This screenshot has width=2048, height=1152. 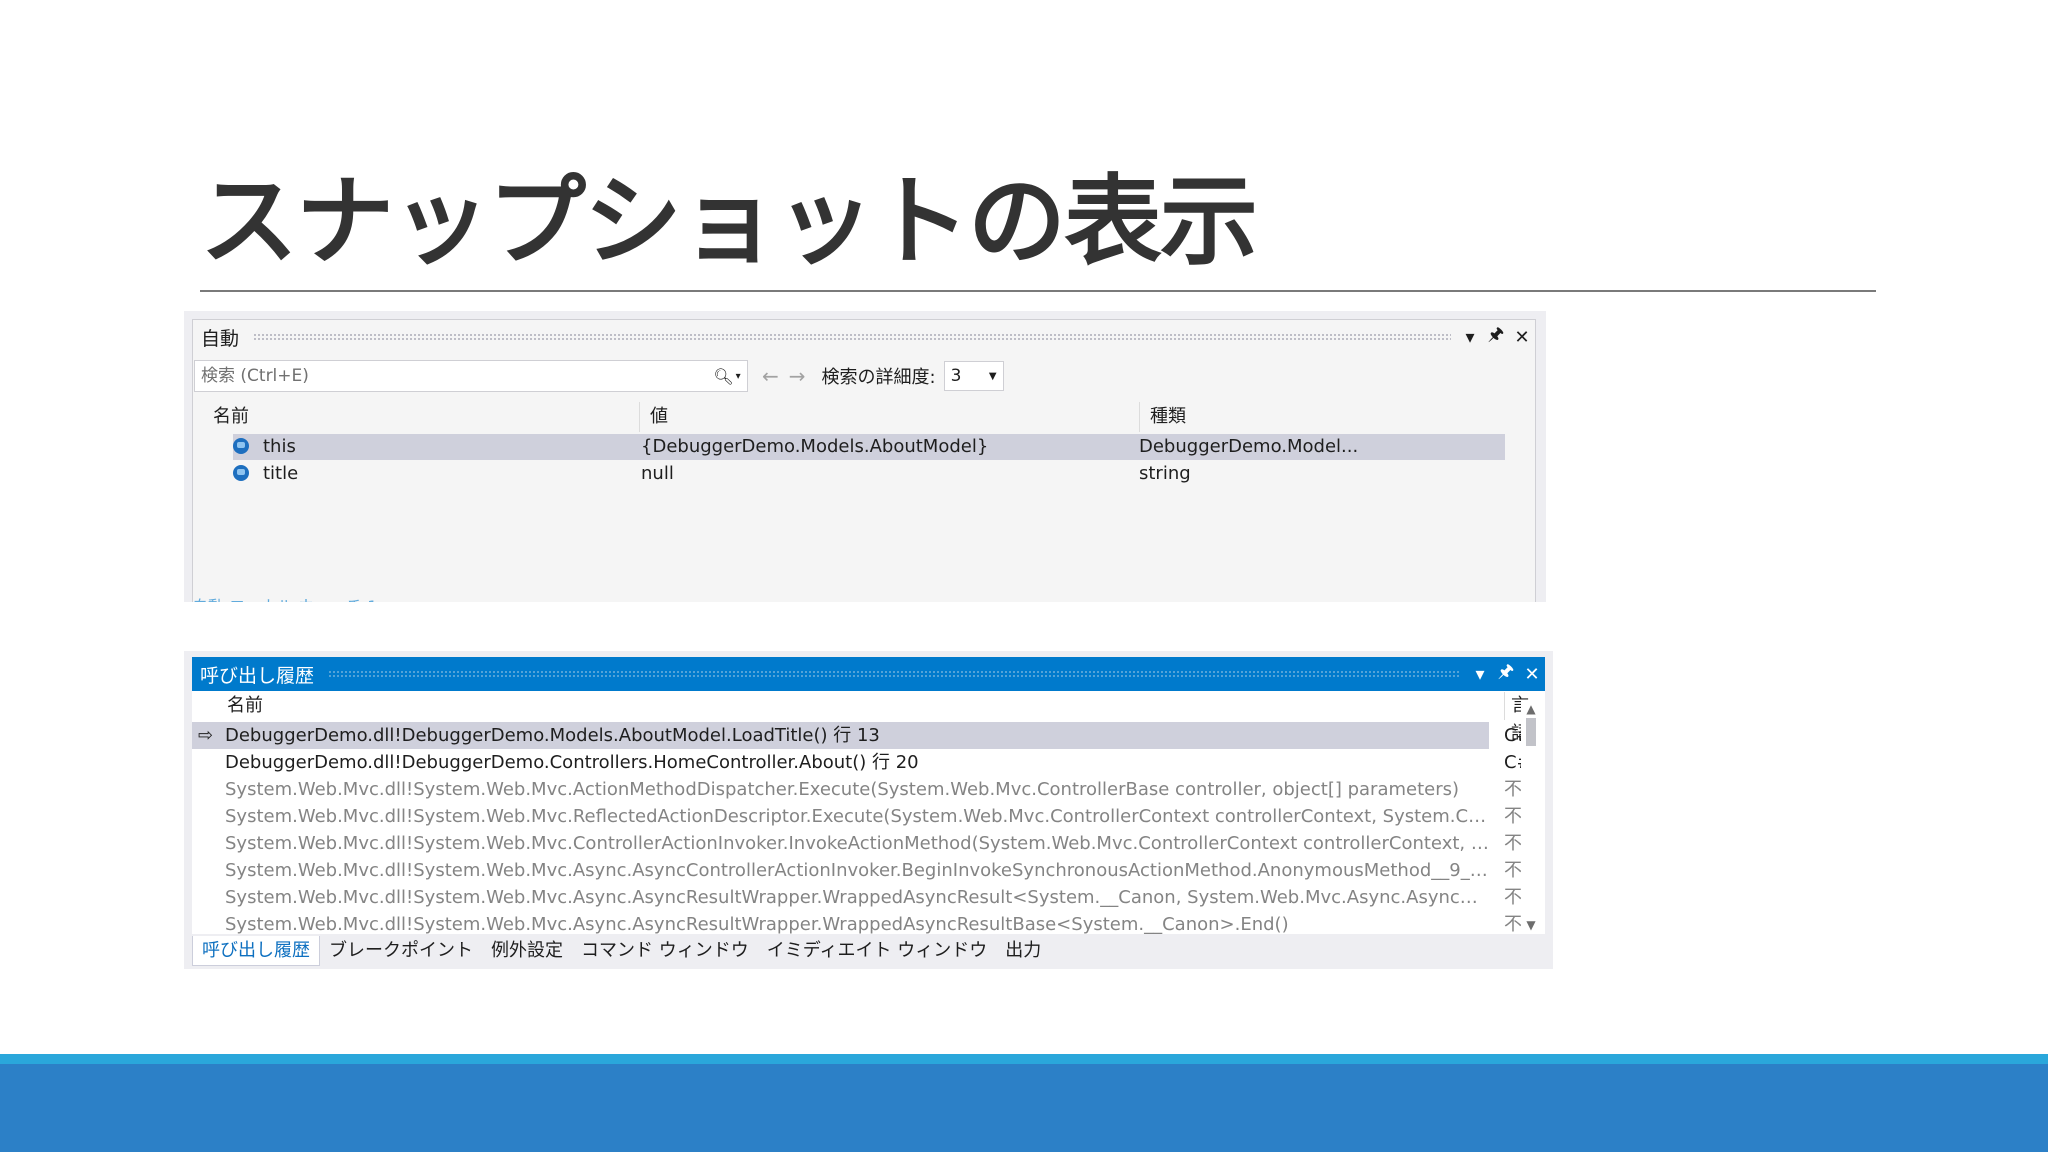 I want to click on chevron-down-icon: ▼, so click(x=992, y=376).